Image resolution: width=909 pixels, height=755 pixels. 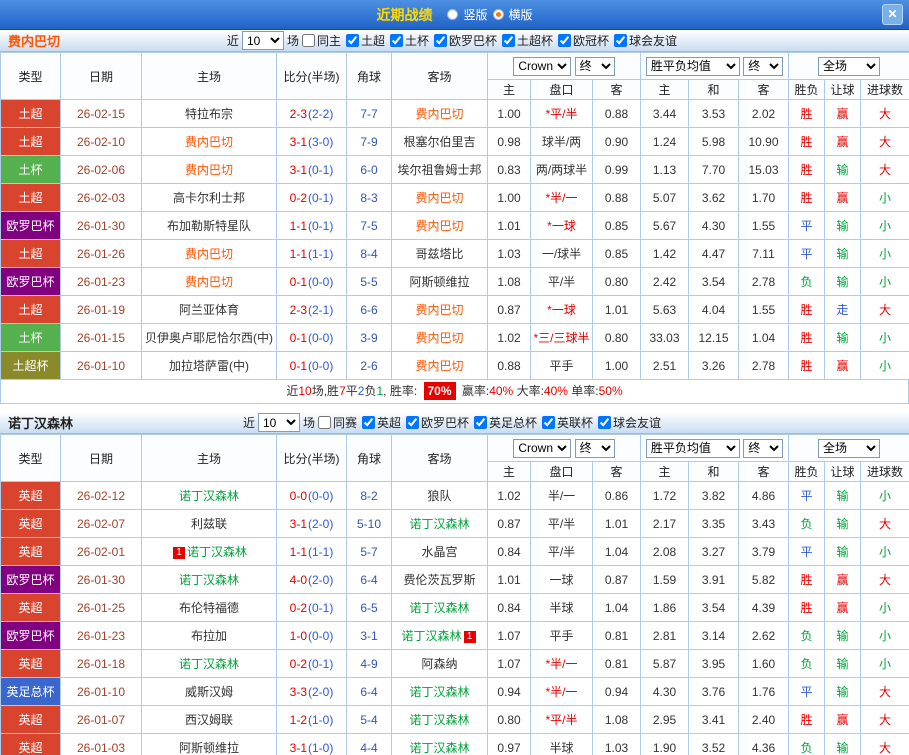 I want to click on filter-checkbox: 同主, so click(x=321, y=40).